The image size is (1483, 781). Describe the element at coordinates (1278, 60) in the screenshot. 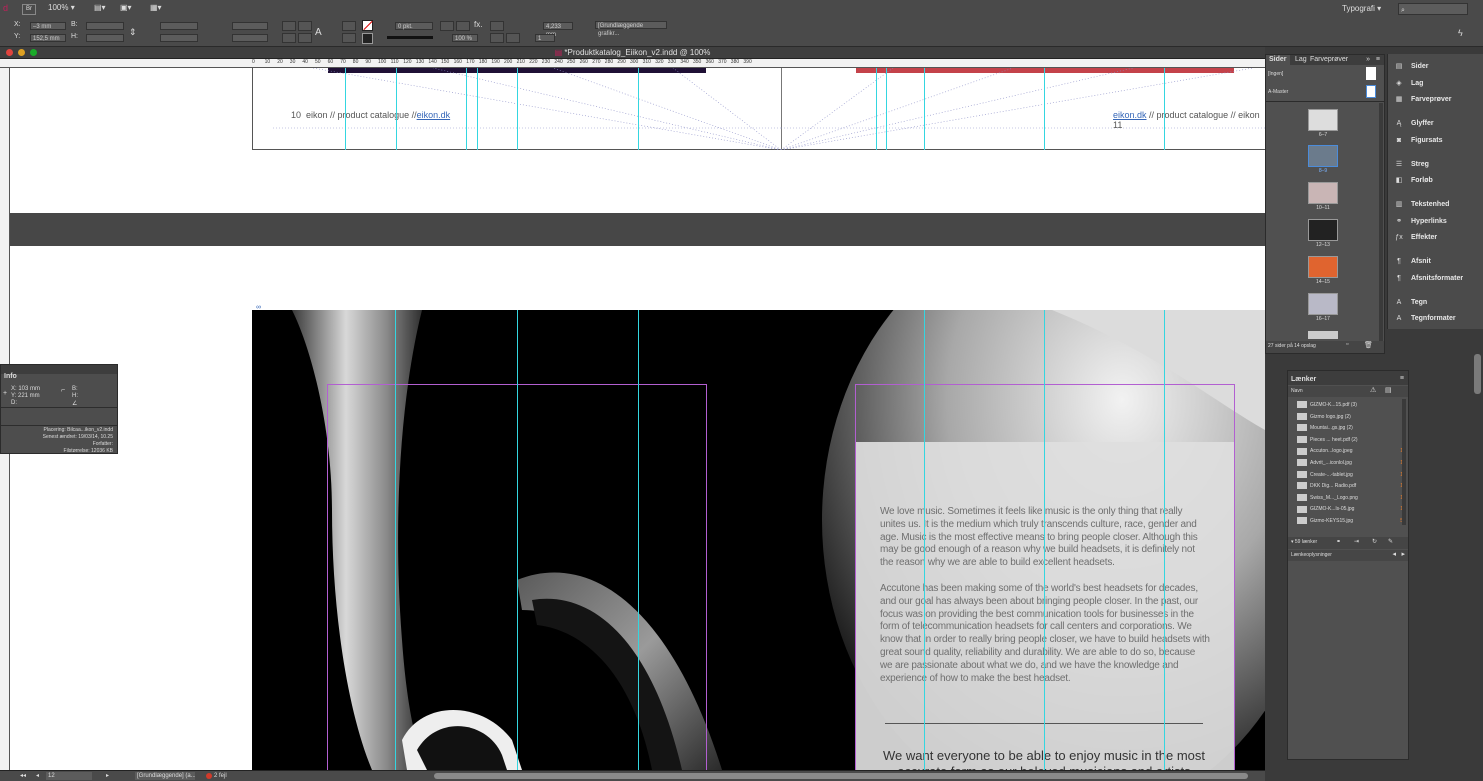

I see `tab-pages: Sider` at that location.